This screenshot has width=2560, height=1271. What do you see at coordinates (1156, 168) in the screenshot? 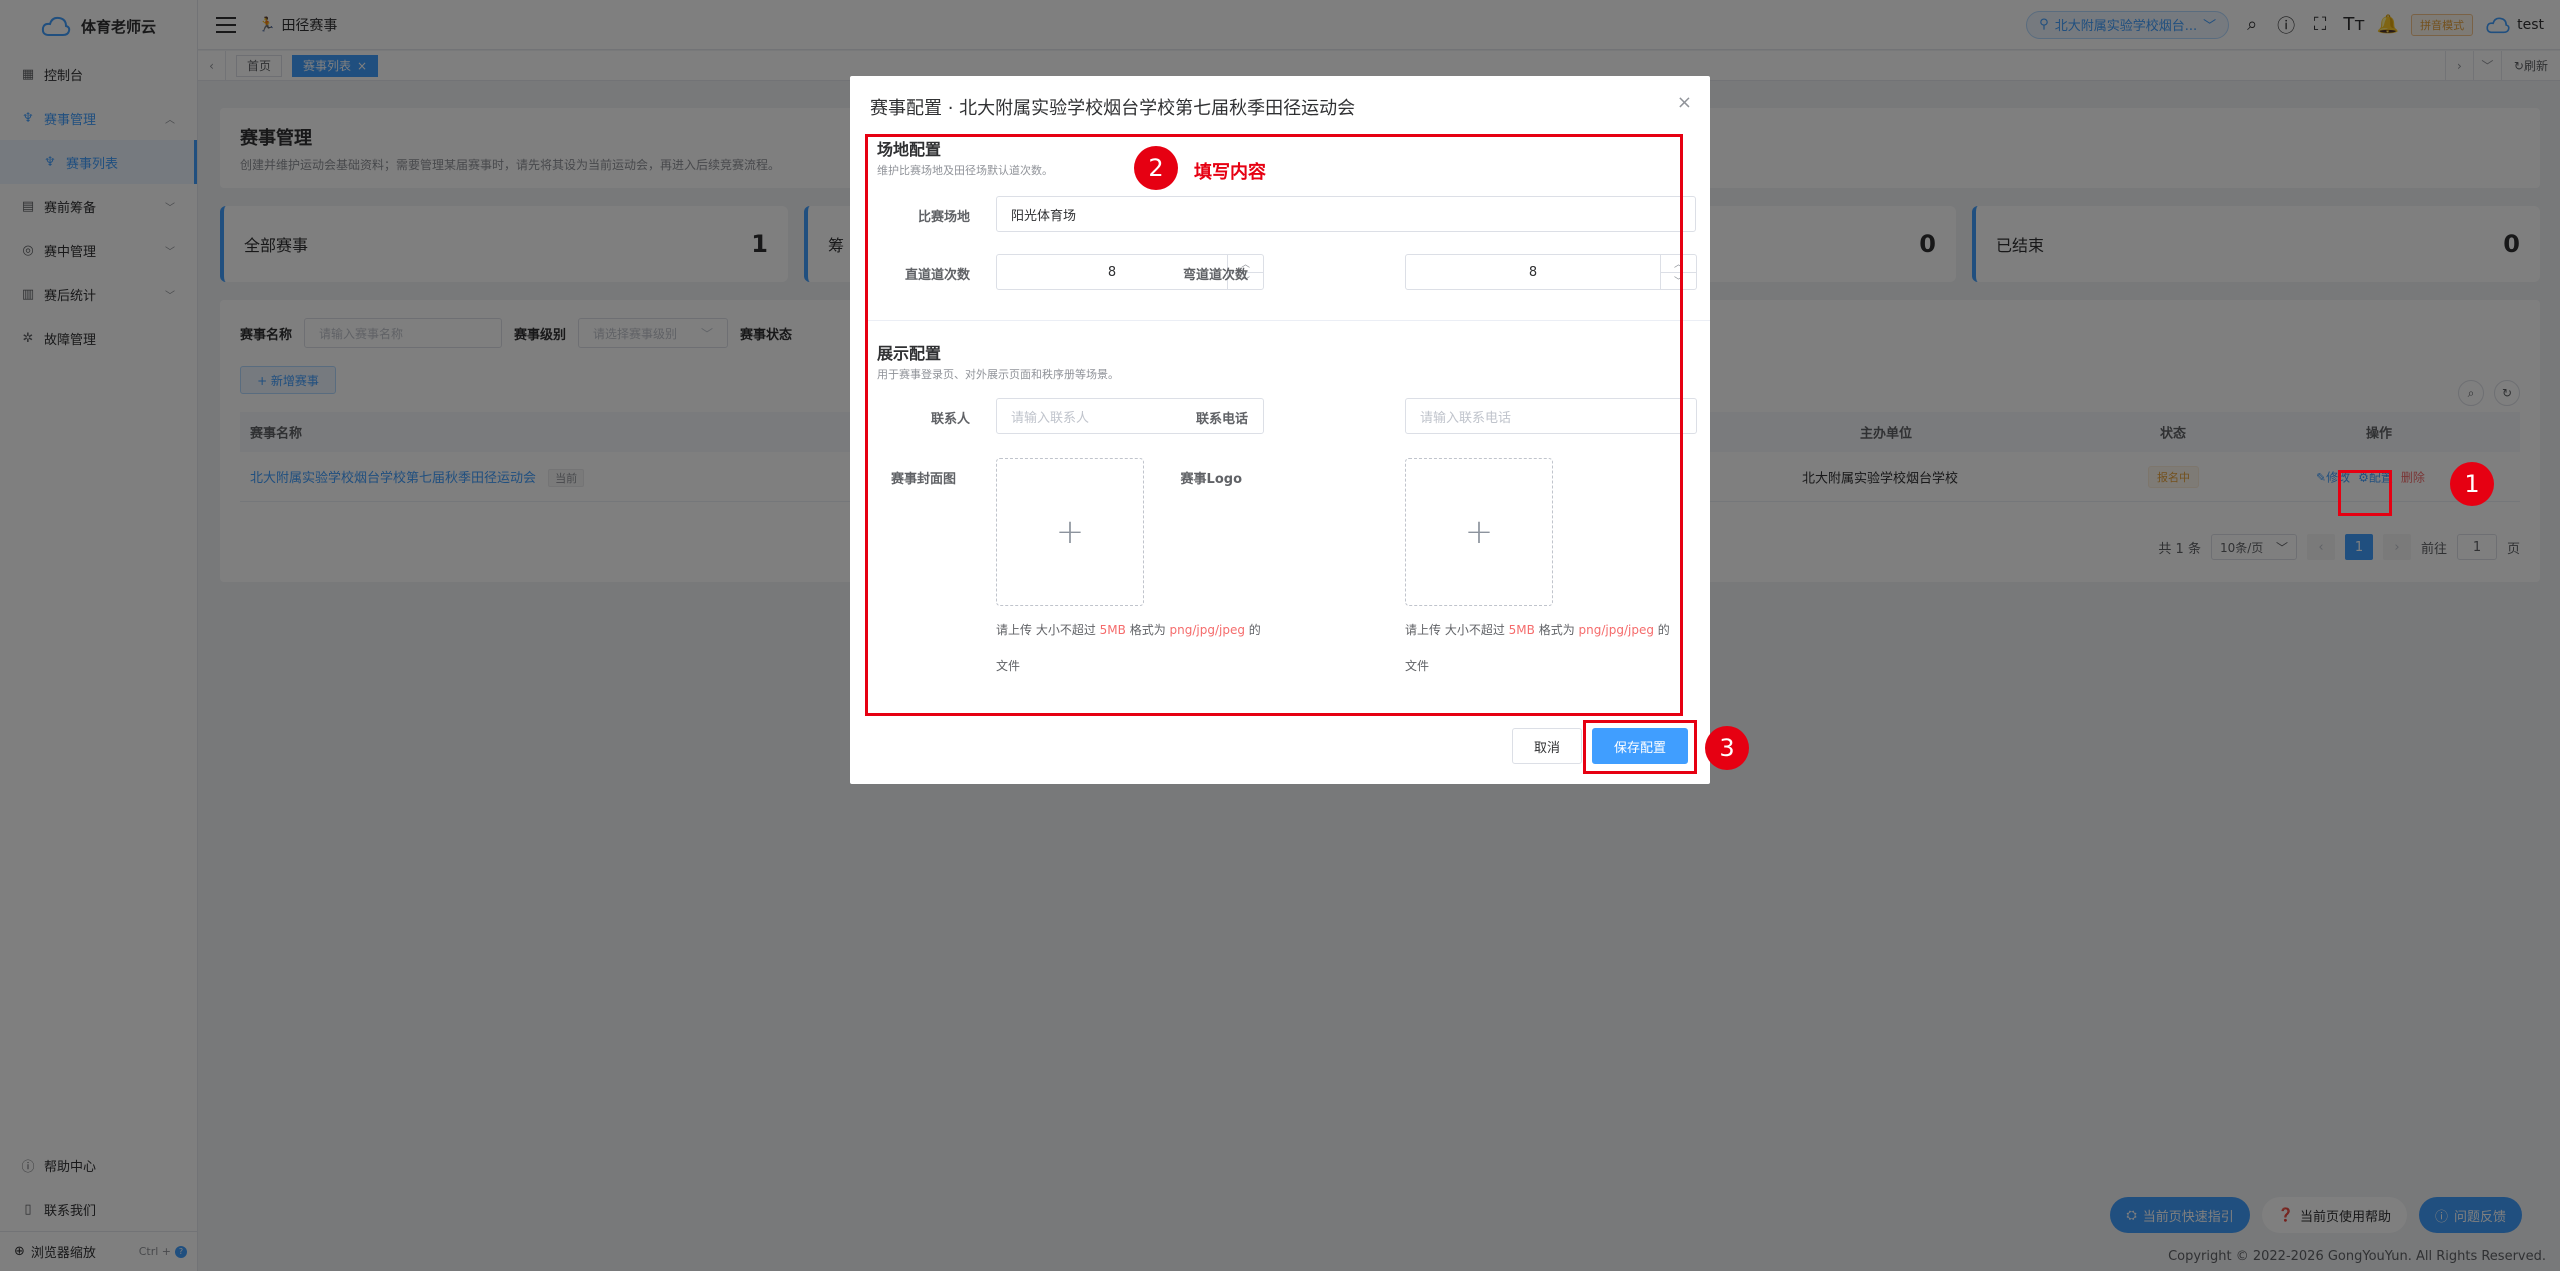
I see `annotation-badge-2: 2` at bounding box center [1156, 168].